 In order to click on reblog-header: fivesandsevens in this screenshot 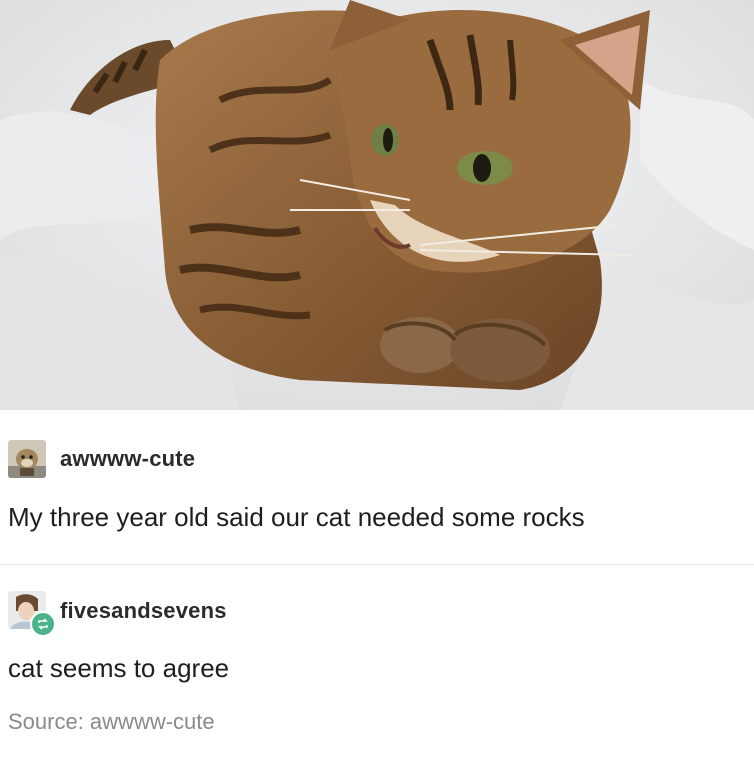, I will do `click(117, 614)`.